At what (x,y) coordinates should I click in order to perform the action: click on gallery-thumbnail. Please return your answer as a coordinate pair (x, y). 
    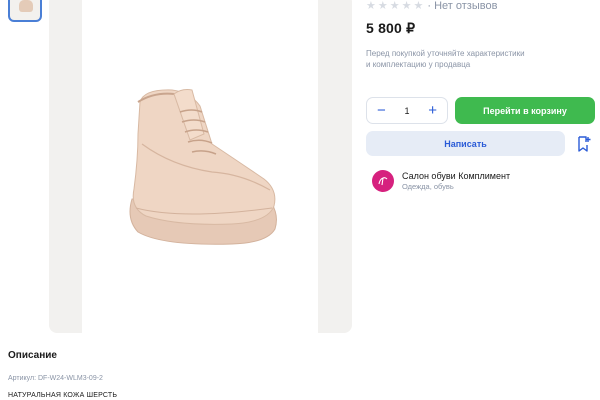
    Looking at the image, I should click on (25, 11).